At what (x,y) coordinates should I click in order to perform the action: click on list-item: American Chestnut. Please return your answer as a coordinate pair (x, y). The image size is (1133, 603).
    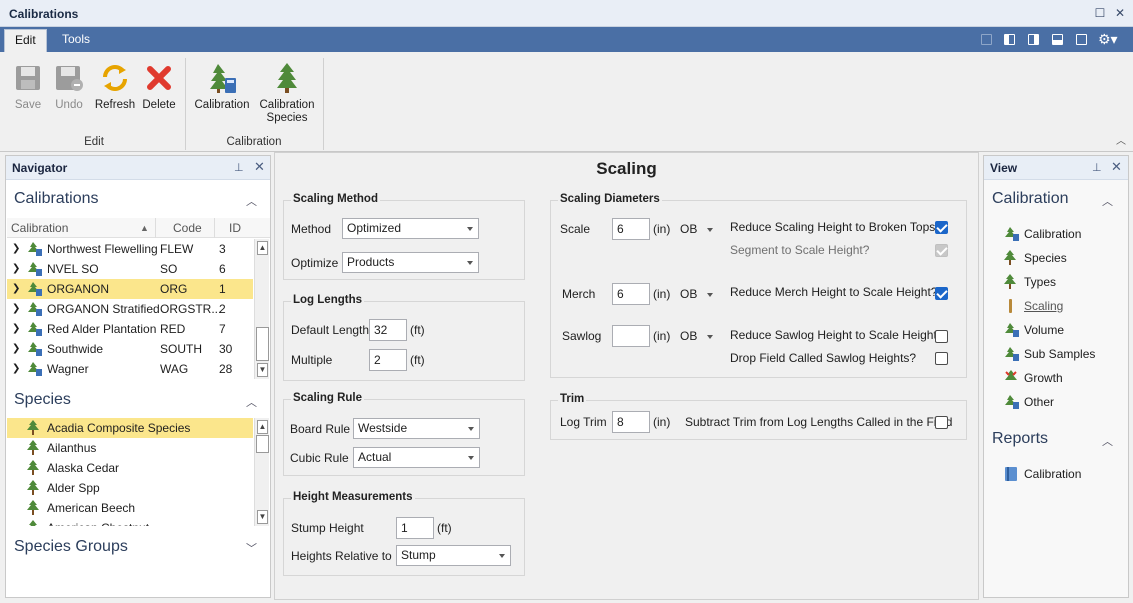
    Looking at the image, I should click on (130, 522).